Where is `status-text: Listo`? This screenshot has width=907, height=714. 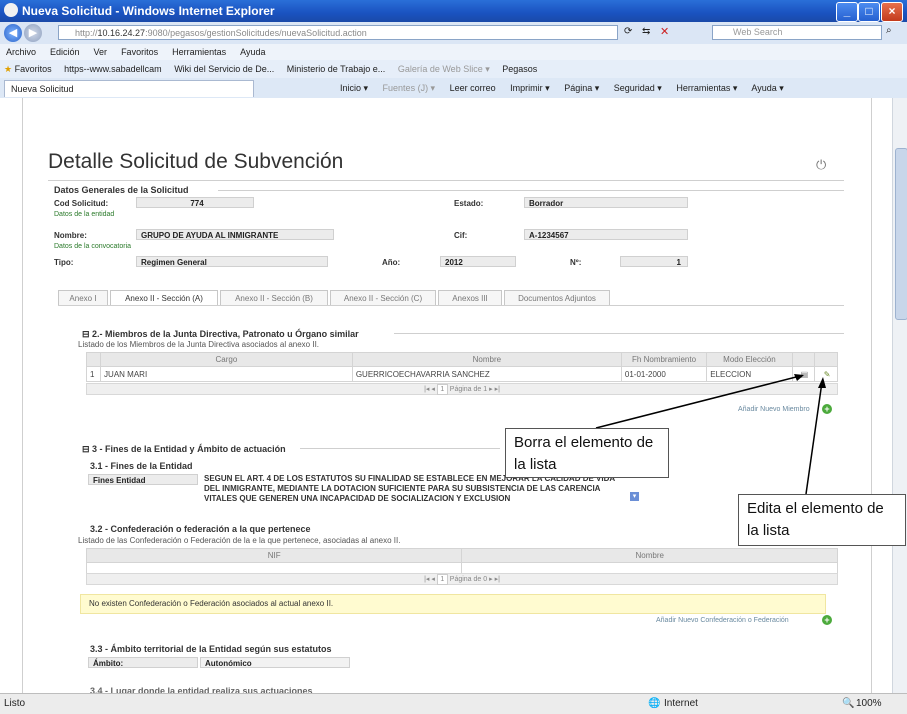
status-text: Listo is located at coordinates (15, 703).